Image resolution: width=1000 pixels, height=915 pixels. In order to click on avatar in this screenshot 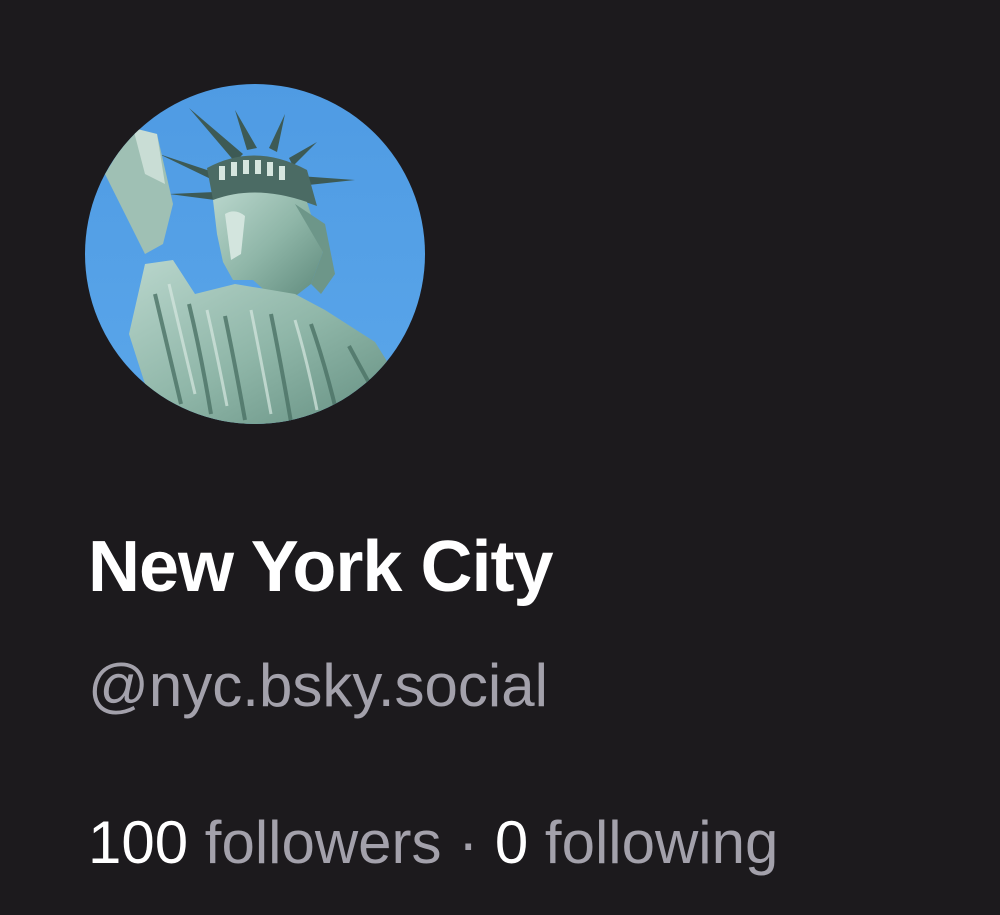, I will do `click(255, 254)`.